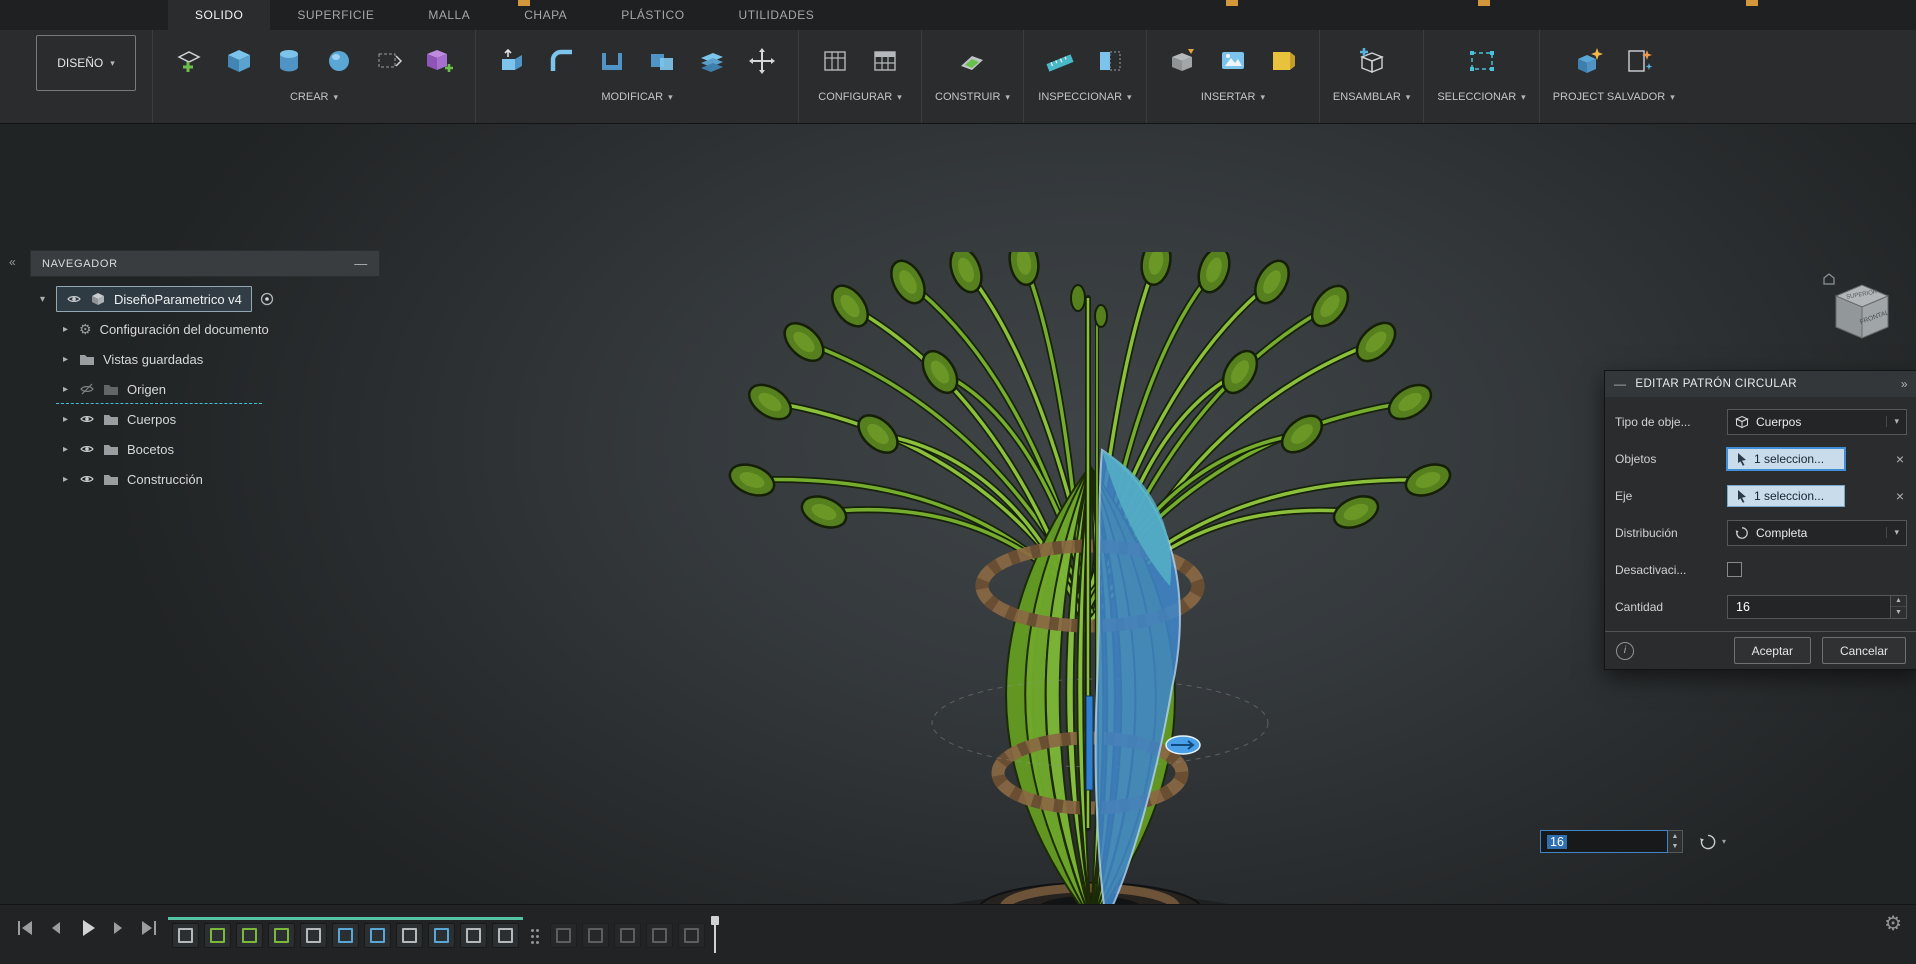 This screenshot has width=1916, height=964. Describe the element at coordinates (1233, 97) in the screenshot. I see `group-label-insertar: INSERTAR ▾` at that location.